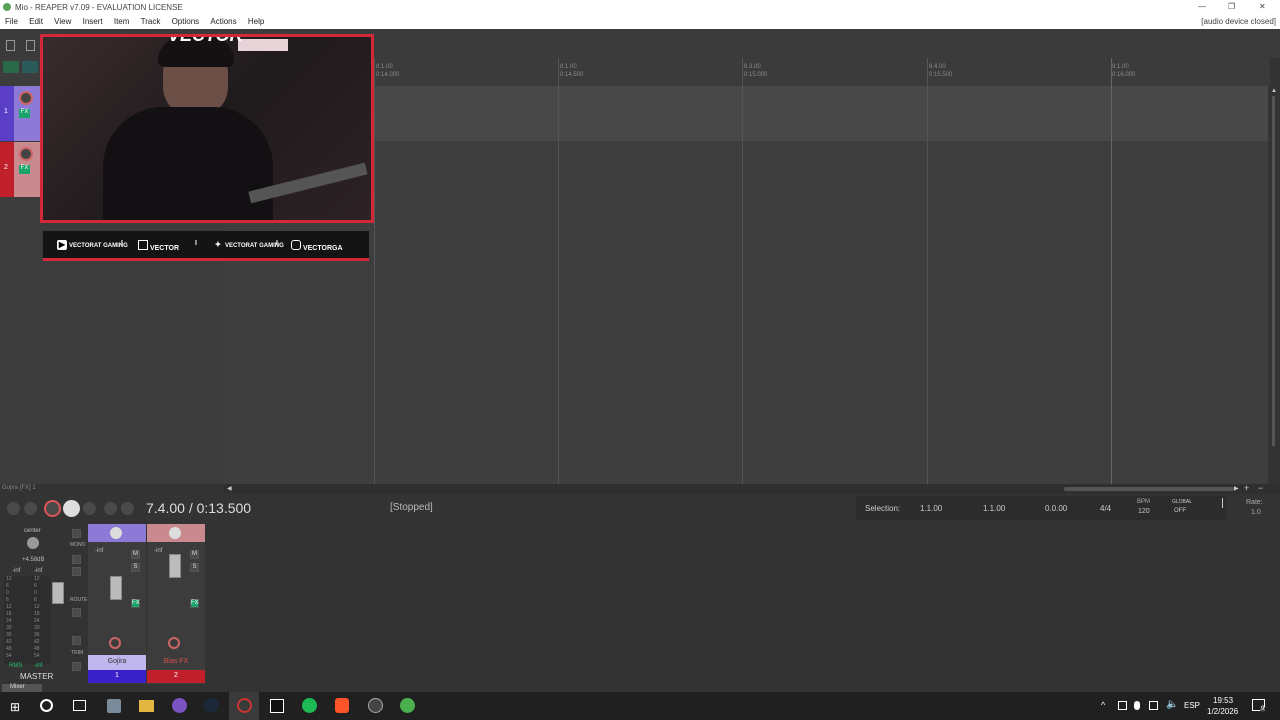 The image size is (1280, 720). Describe the element at coordinates (46, 705) in the screenshot. I see `search-icon` at that location.